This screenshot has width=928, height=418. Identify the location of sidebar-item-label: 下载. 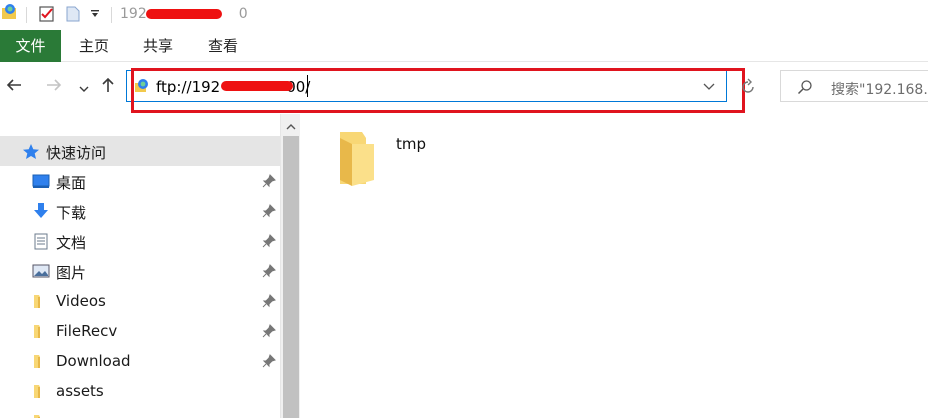
(71, 213).